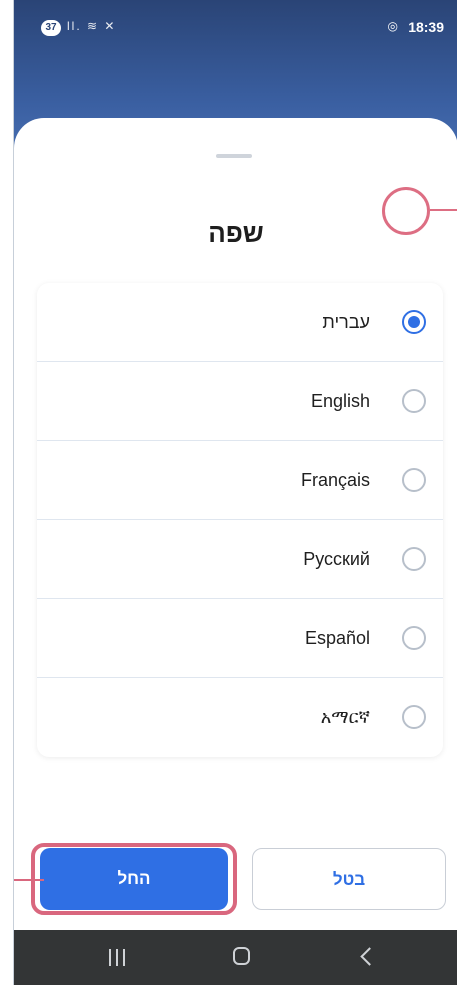 The height and width of the screenshot is (985, 457). I want to click on language-label: አማርኛ, so click(345, 717).